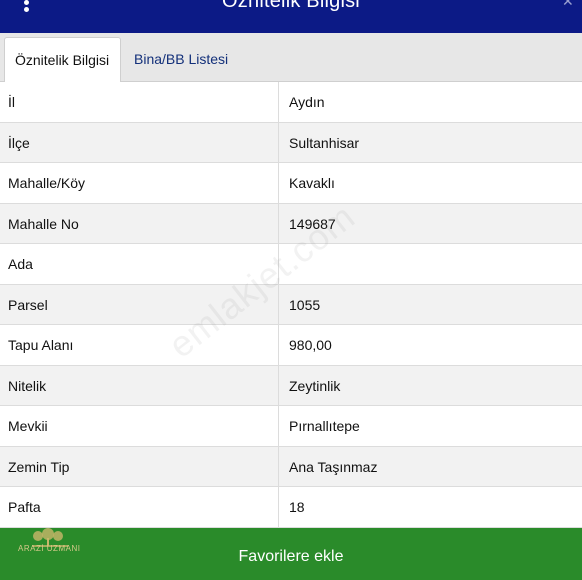 The height and width of the screenshot is (580, 582). Describe the element at coordinates (62, 60) in the screenshot. I see `tab-oznitelik-bilgisi: Öznitelik Bilgisi` at that location.